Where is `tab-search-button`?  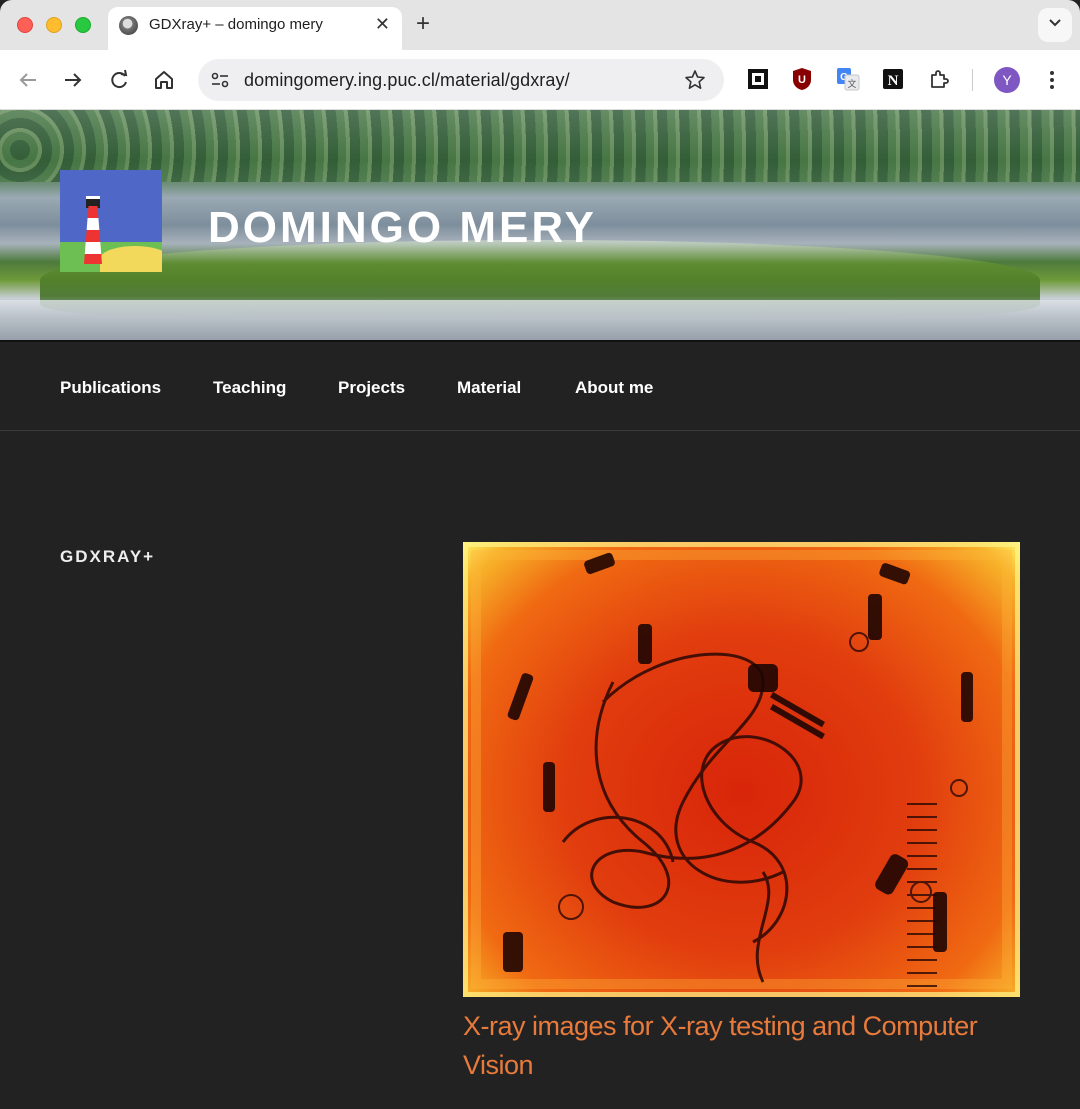 tab-search-button is located at coordinates (1055, 25).